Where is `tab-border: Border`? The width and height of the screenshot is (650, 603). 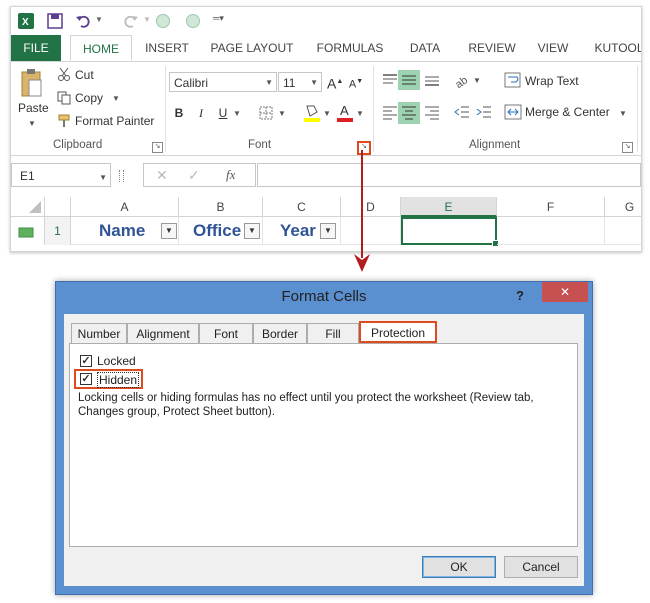 tab-border: Border is located at coordinates (280, 333).